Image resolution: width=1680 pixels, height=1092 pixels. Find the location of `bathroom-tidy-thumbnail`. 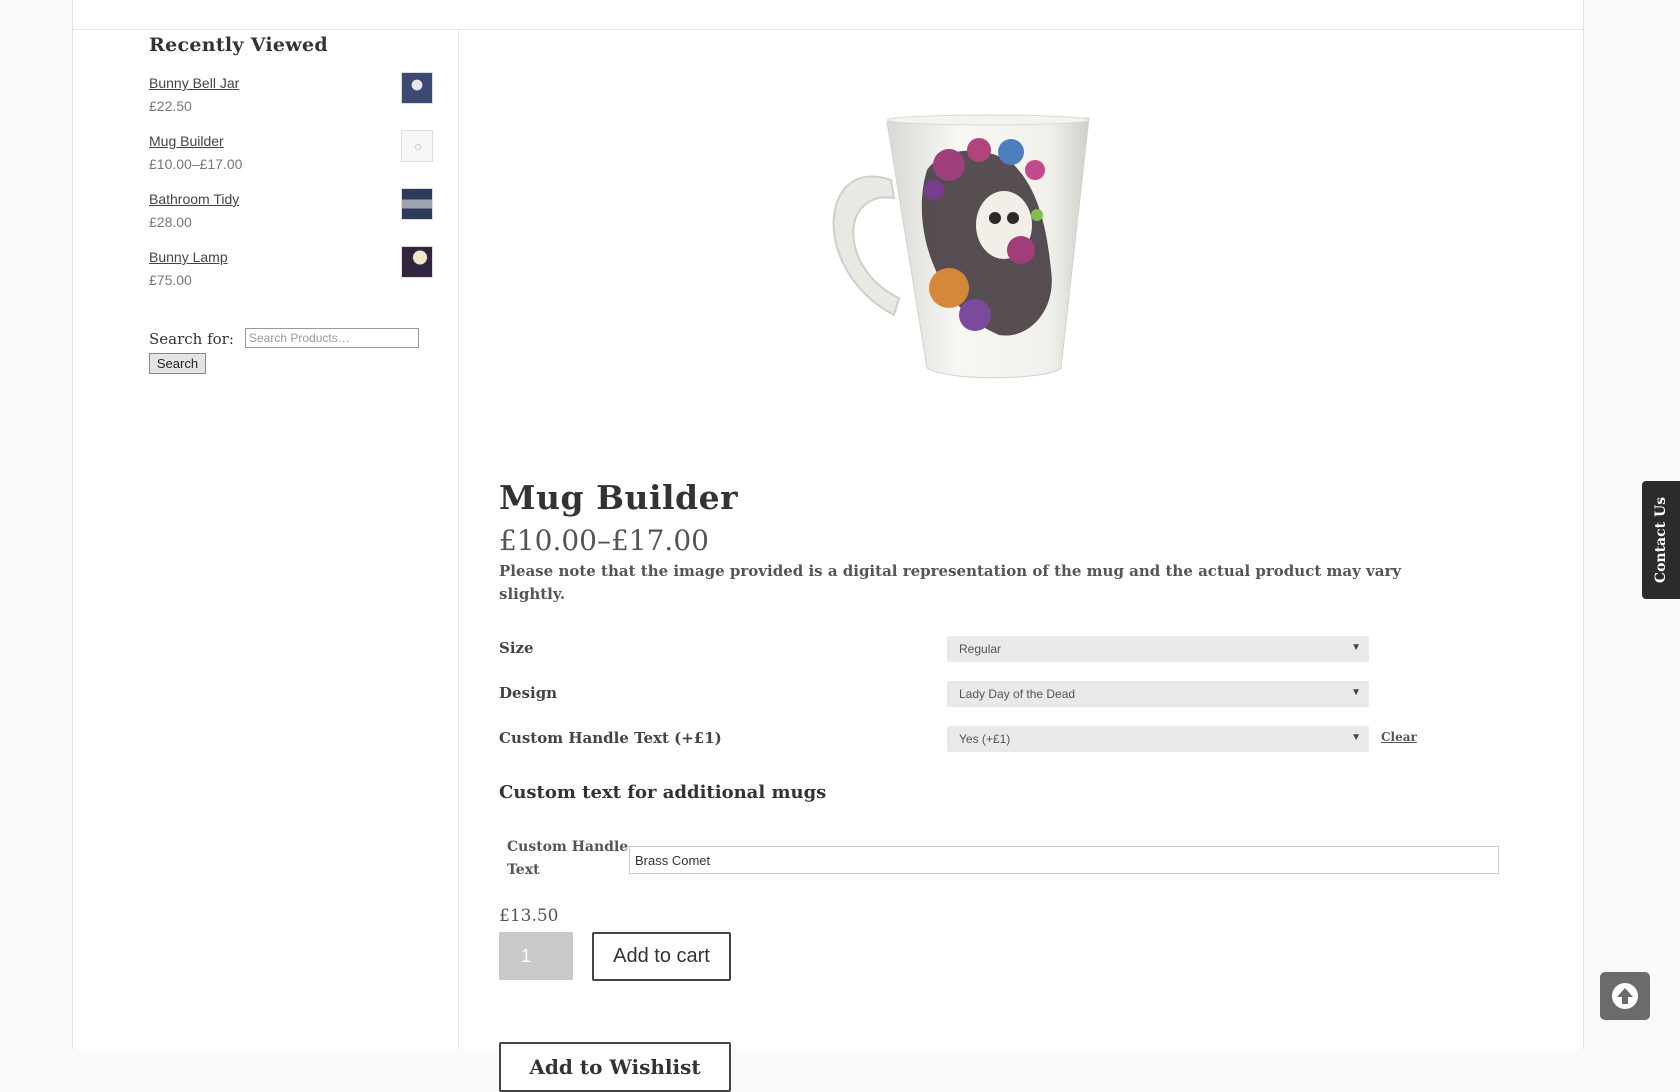

bathroom-tidy-thumbnail is located at coordinates (417, 204).